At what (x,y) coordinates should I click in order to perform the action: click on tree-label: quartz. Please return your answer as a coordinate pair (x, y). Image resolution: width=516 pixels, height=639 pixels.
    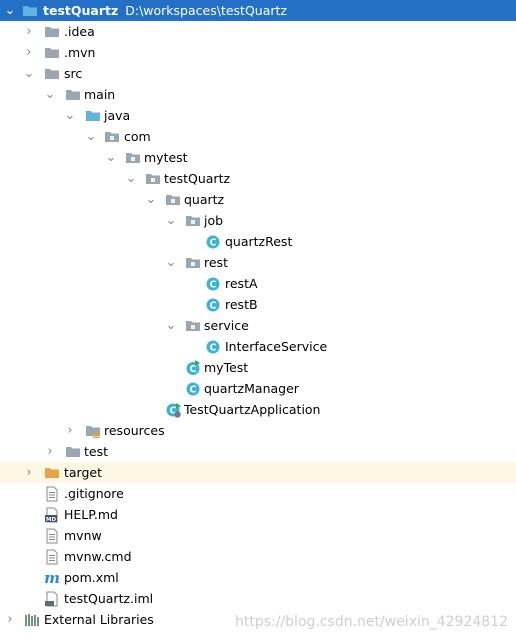
    Looking at the image, I should click on (204, 199).